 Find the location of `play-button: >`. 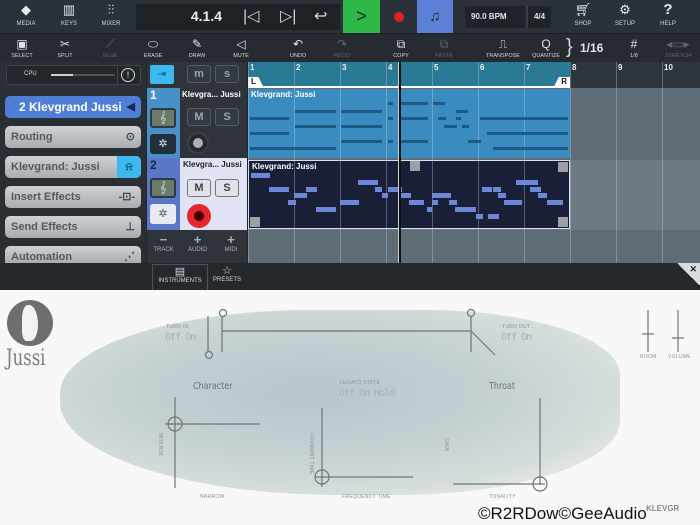

play-button: > is located at coordinates (361, 16).